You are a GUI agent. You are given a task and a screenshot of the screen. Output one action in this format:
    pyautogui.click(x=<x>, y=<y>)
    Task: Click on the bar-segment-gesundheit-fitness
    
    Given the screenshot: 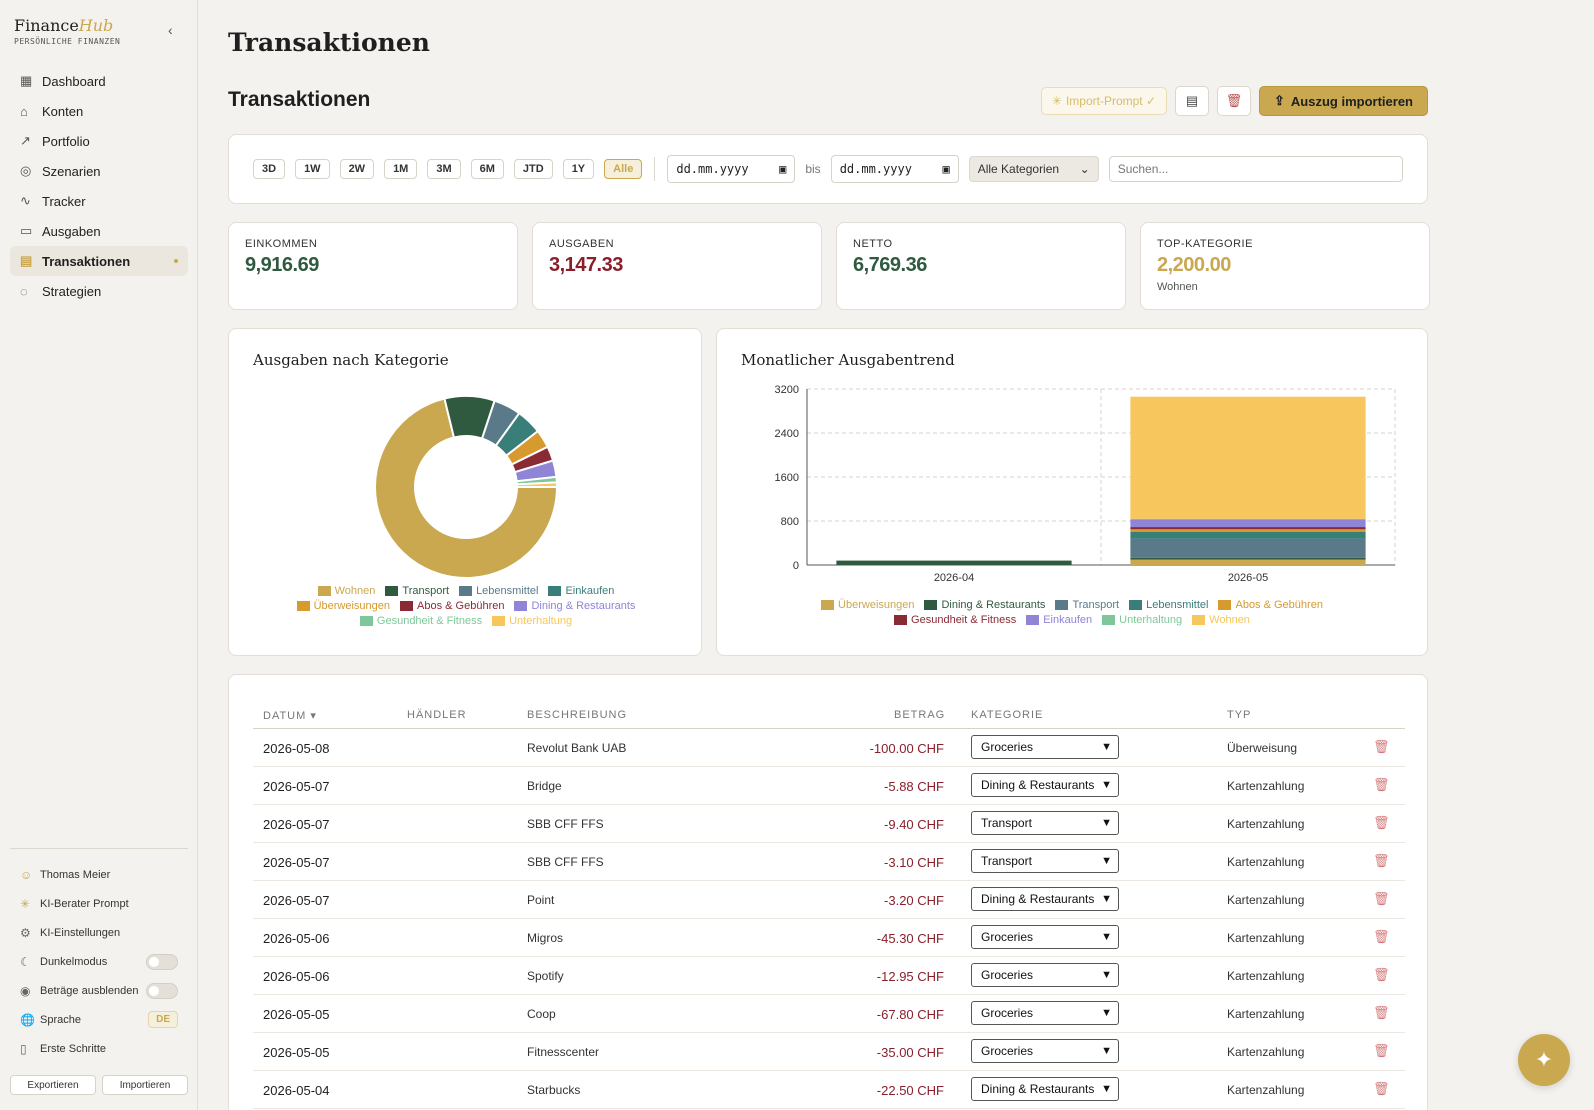 What is the action you would take?
    pyautogui.click(x=1248, y=528)
    